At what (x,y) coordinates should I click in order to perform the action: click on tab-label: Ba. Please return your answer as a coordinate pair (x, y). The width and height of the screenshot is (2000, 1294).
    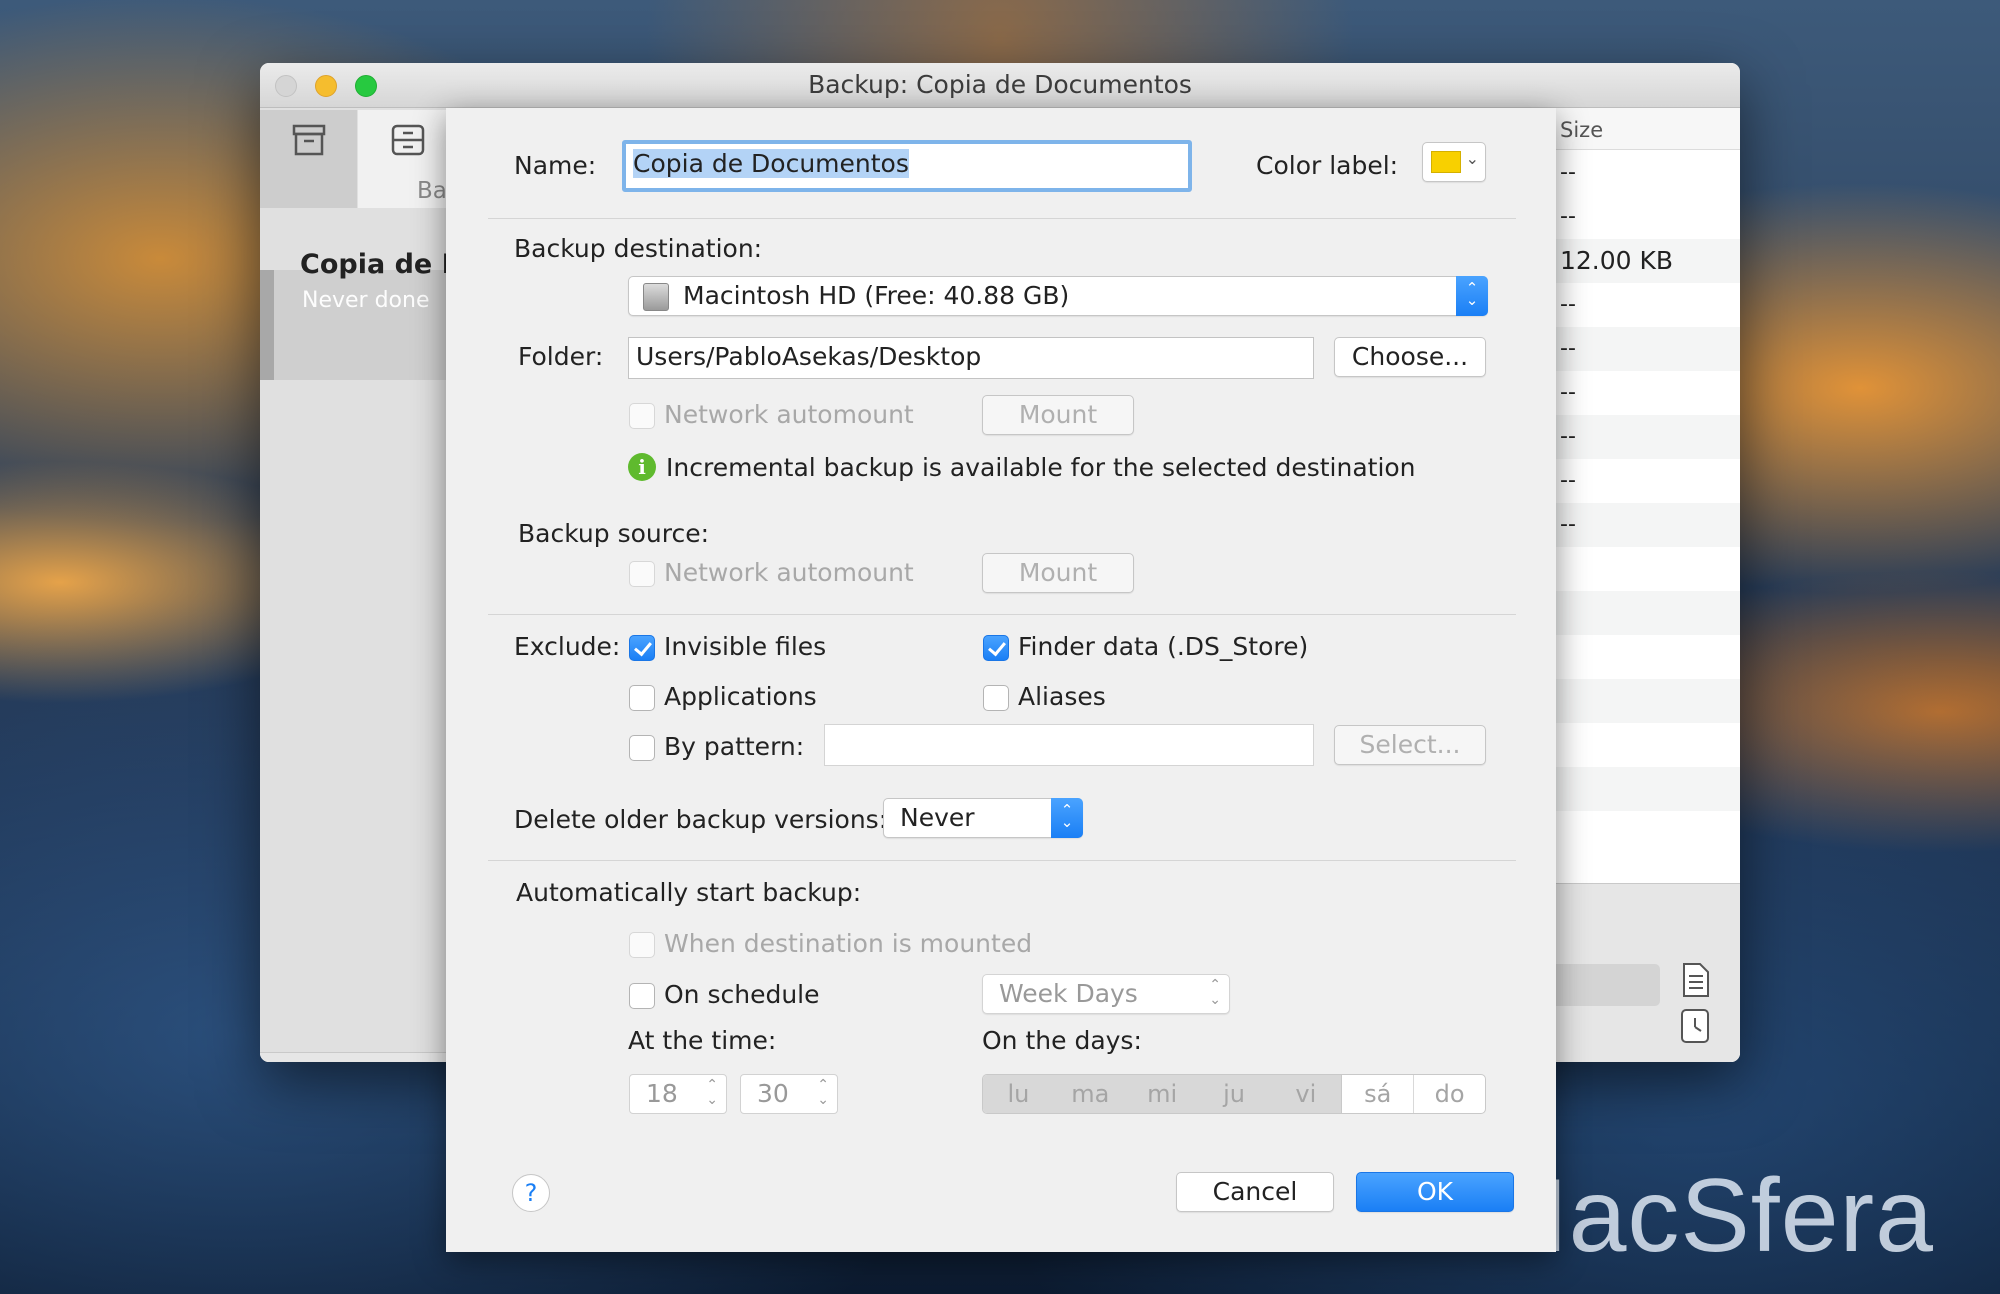
    Looking at the image, I should click on (432, 191).